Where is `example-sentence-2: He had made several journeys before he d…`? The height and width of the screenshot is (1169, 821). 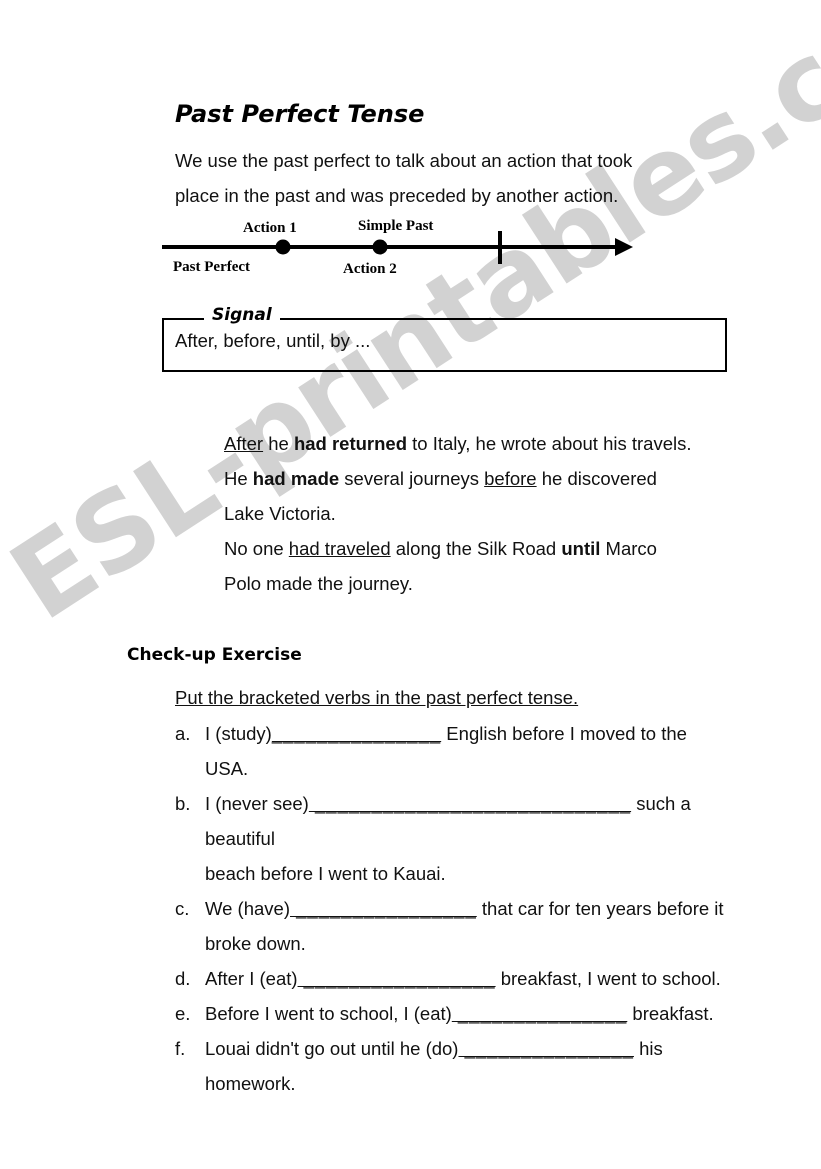
example-sentence-2: He had made several journeys before he d… is located at coordinates (494, 478).